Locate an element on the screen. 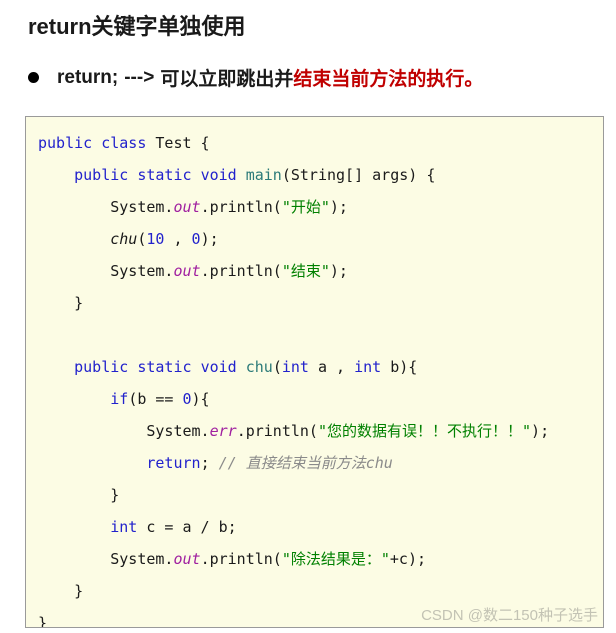 The height and width of the screenshot is (633, 616). code-token: "您的数据有误！！不执行！！" is located at coordinates (424, 431).